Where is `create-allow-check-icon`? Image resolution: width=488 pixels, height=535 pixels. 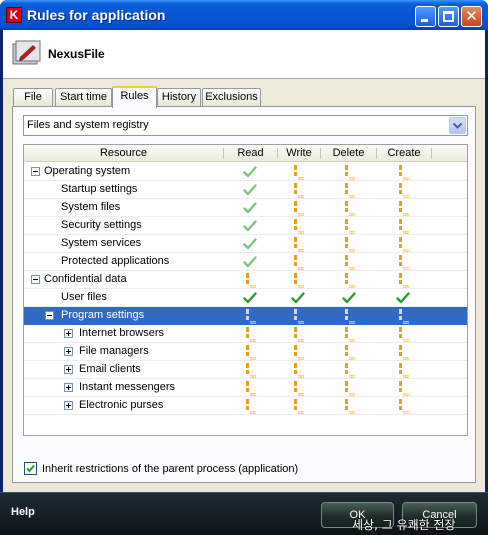
create-allow-check-icon is located at coordinates (403, 298).